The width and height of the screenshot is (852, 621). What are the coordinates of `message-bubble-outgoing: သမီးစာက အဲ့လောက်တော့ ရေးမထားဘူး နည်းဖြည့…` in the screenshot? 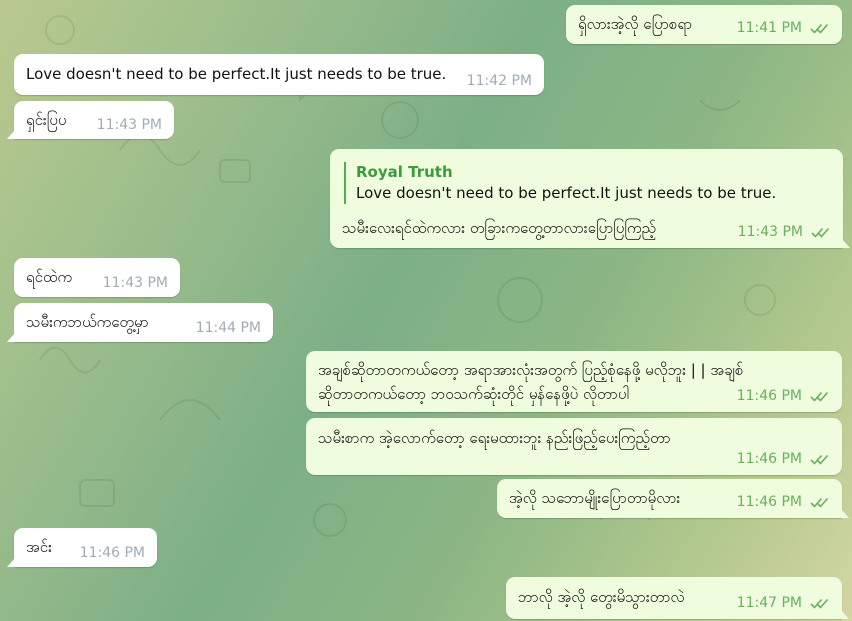 It's located at (574, 446).